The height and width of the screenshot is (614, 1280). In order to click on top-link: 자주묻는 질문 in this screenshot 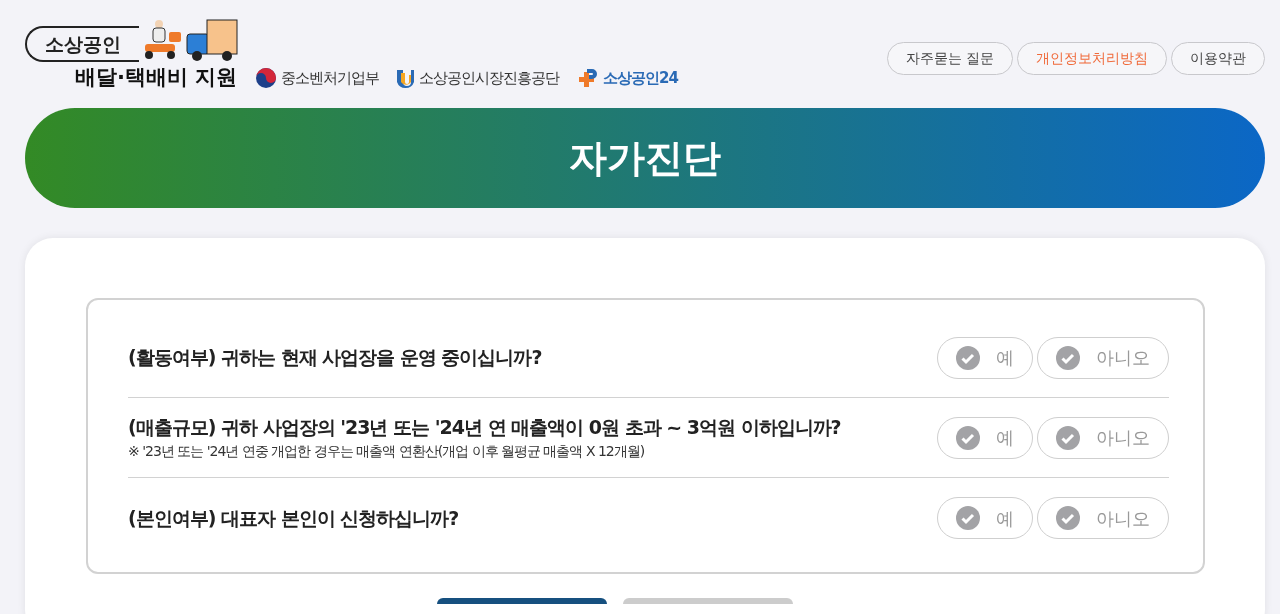, I will do `click(949, 58)`.